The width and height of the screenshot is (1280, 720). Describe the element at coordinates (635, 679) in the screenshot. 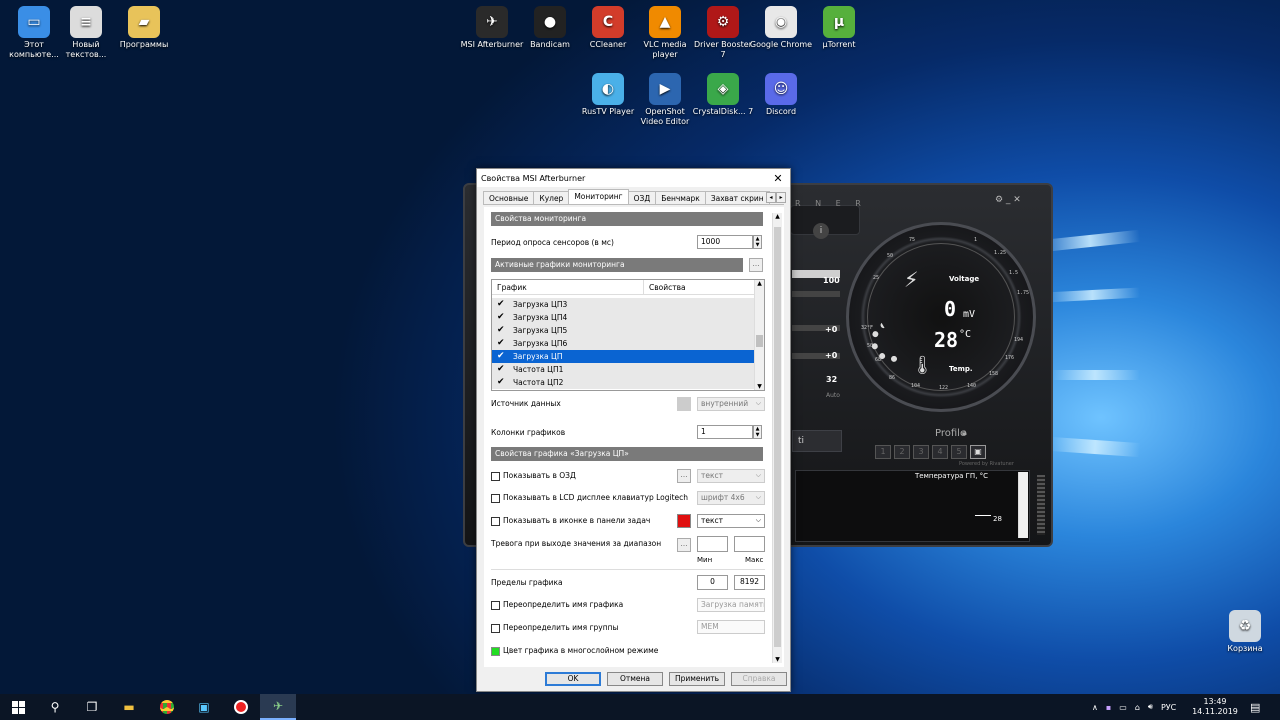

I see `cancel-button: Отмена` at that location.